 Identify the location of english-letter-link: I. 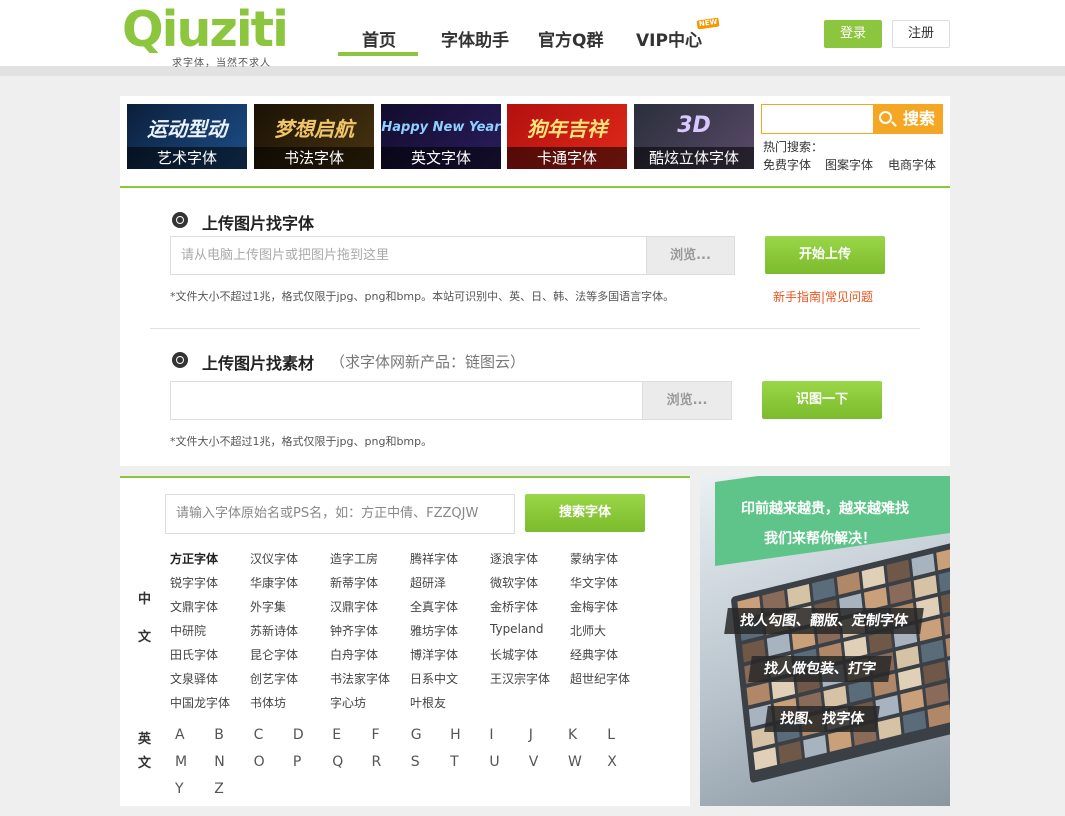
(491, 735).